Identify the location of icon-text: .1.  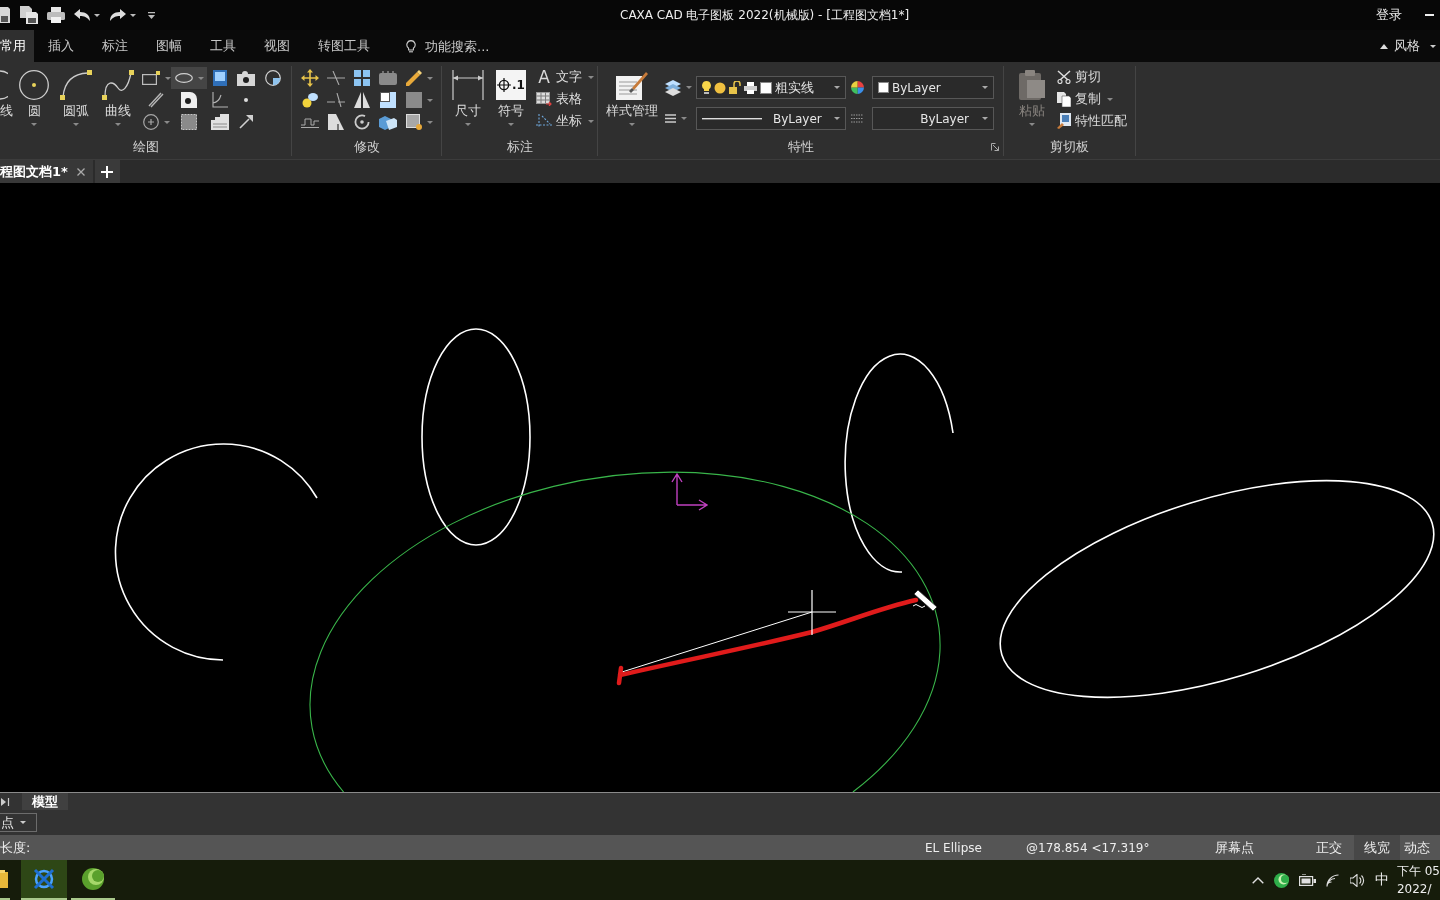
(518, 85).